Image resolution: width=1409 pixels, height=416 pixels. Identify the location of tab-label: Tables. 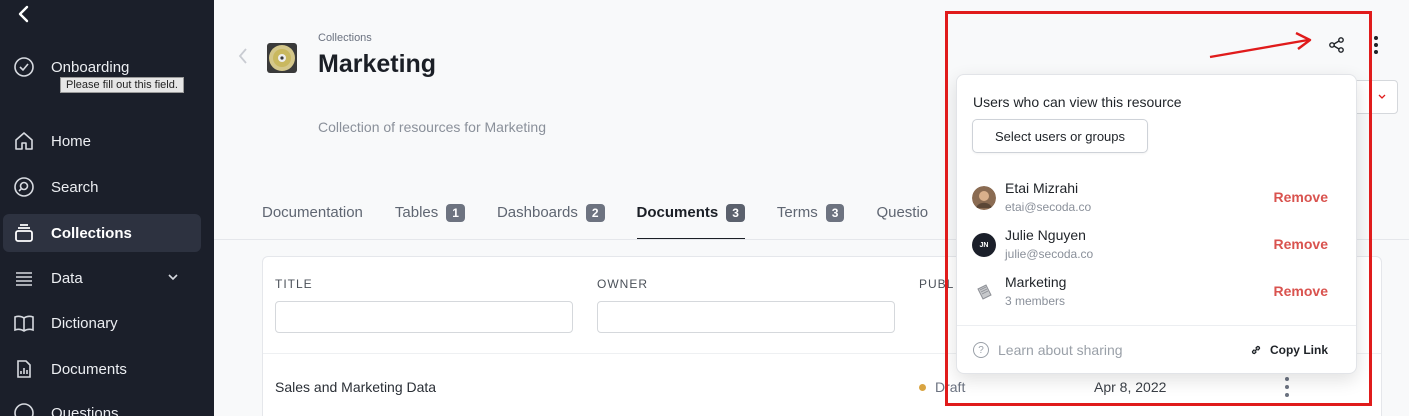
(416, 212).